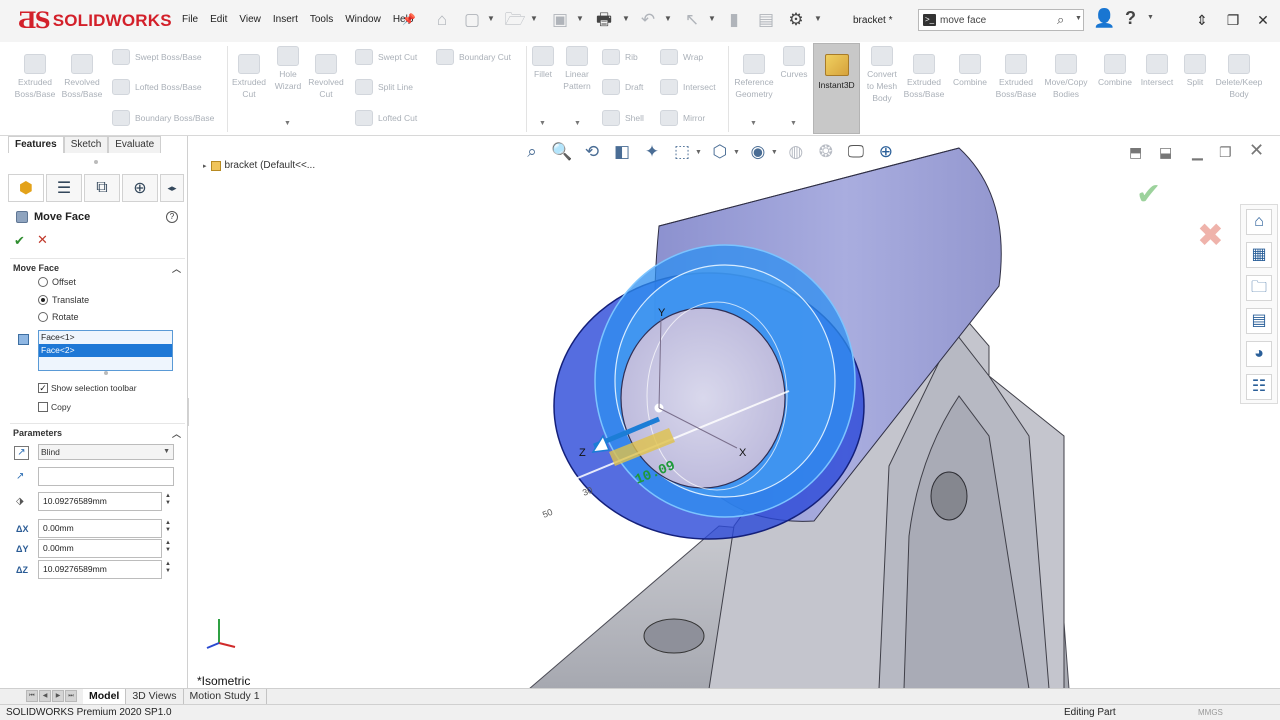 Image resolution: width=1280 pixels, height=720 pixels. What do you see at coordinates (409, 19) in the screenshot?
I see `pin-menu-icon: 📌` at bounding box center [409, 19].